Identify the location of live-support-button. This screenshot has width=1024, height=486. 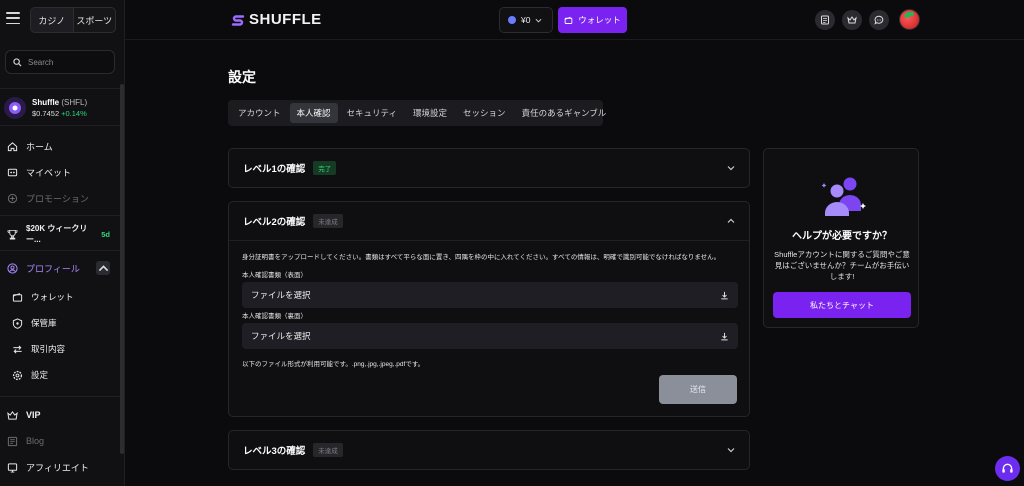
(1007, 468).